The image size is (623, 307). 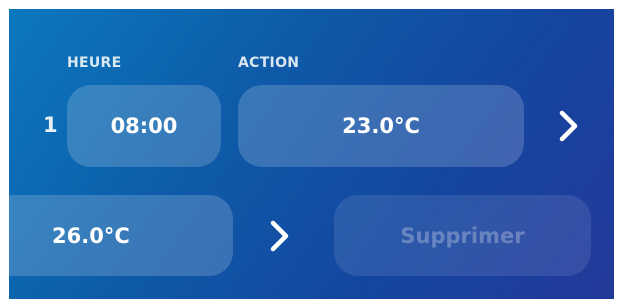 I want to click on row-index: 1, so click(x=50, y=125).